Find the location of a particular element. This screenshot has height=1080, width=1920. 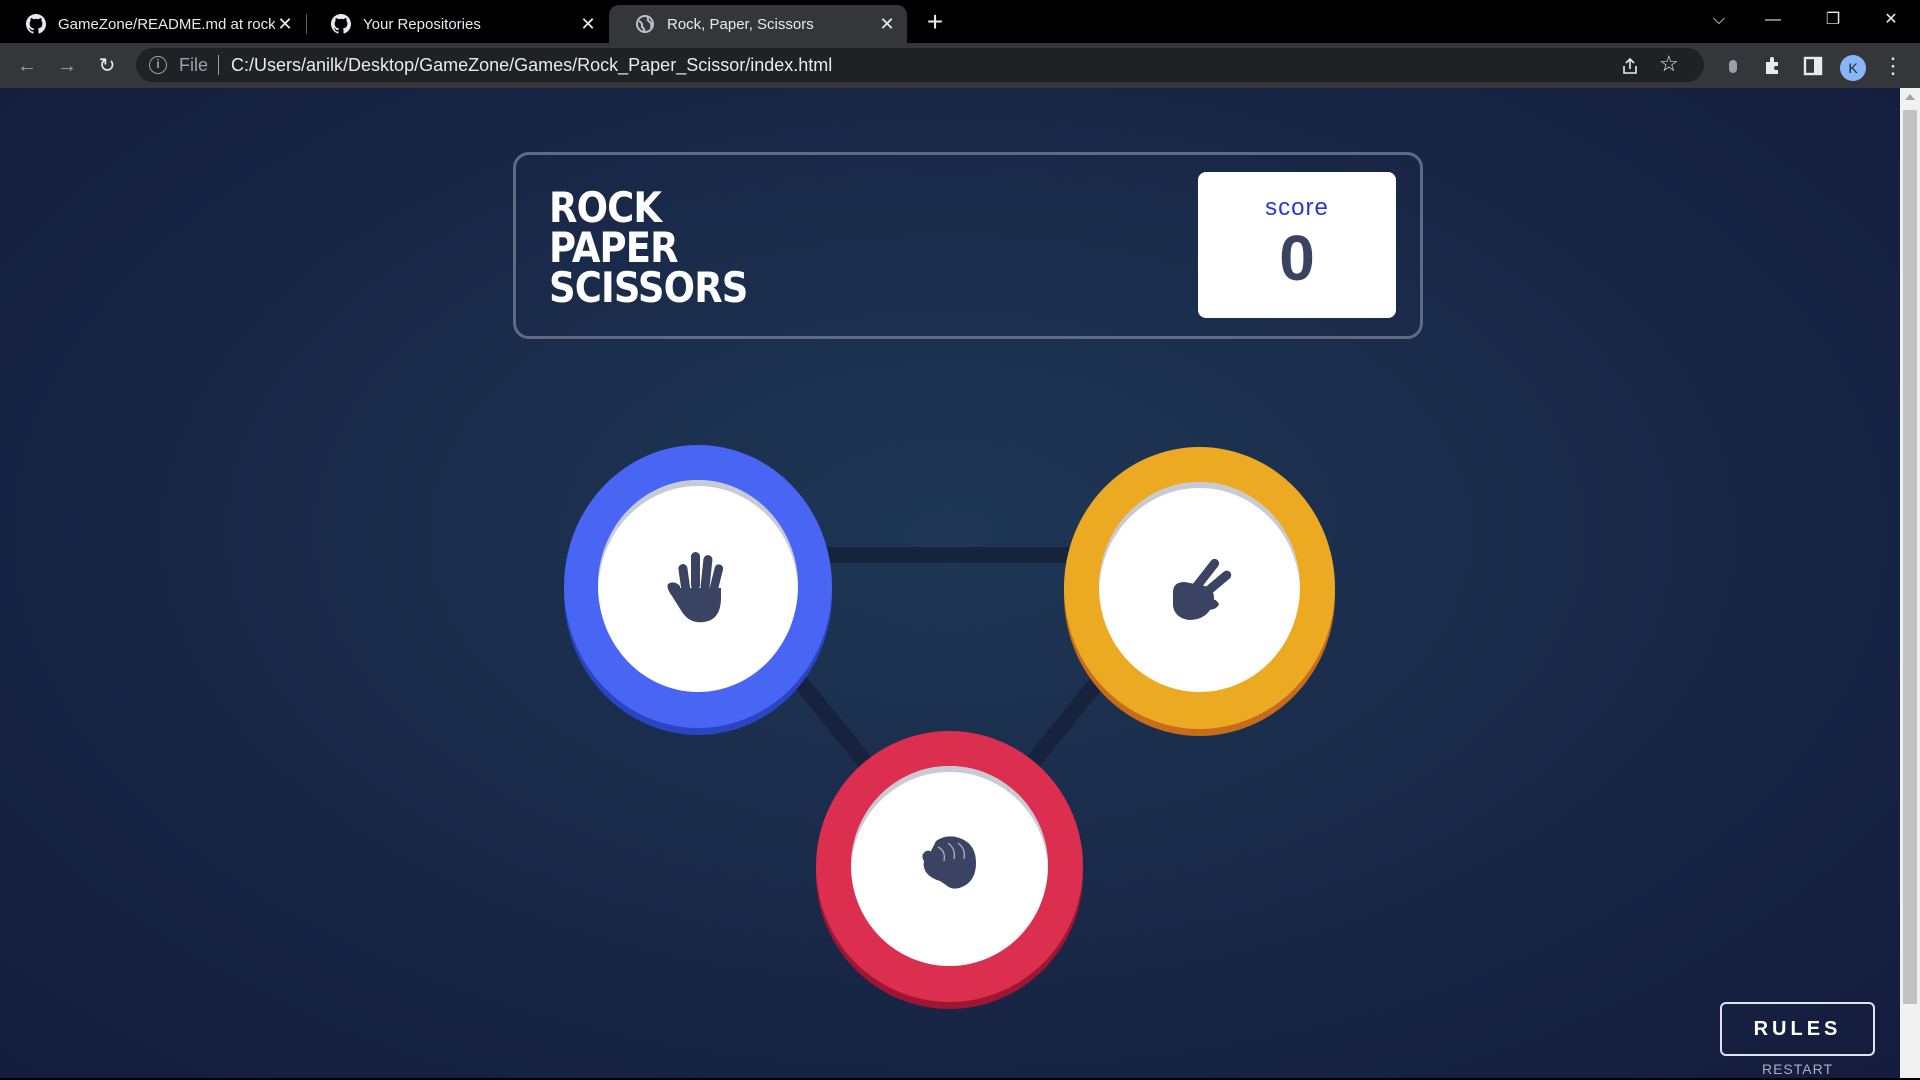

scrollbar-thumb is located at coordinates (1910, 557).